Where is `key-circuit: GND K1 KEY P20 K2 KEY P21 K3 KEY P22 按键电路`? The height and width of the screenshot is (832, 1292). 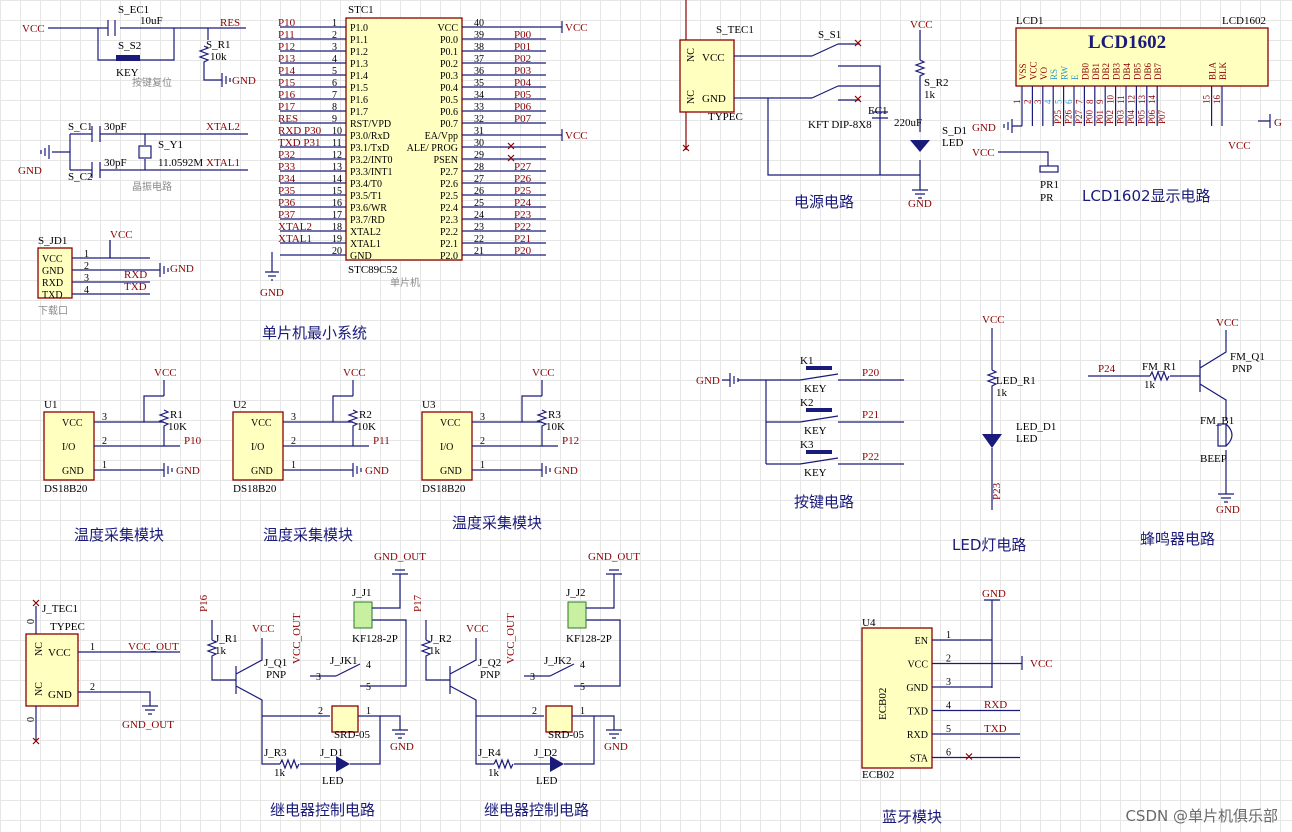
key-circuit: GND K1 KEY P20 K2 KEY P21 K3 KEY P22 按键电路 is located at coordinates (800, 433).